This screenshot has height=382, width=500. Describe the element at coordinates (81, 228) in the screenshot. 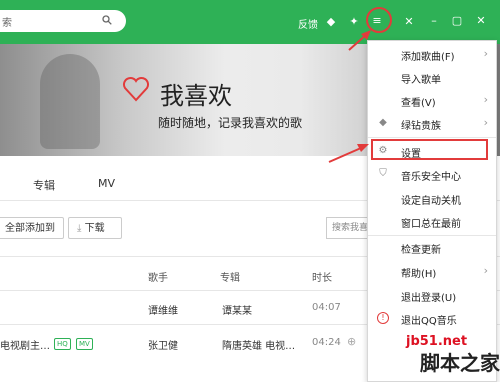

I see `download-icon: ⤓` at that location.